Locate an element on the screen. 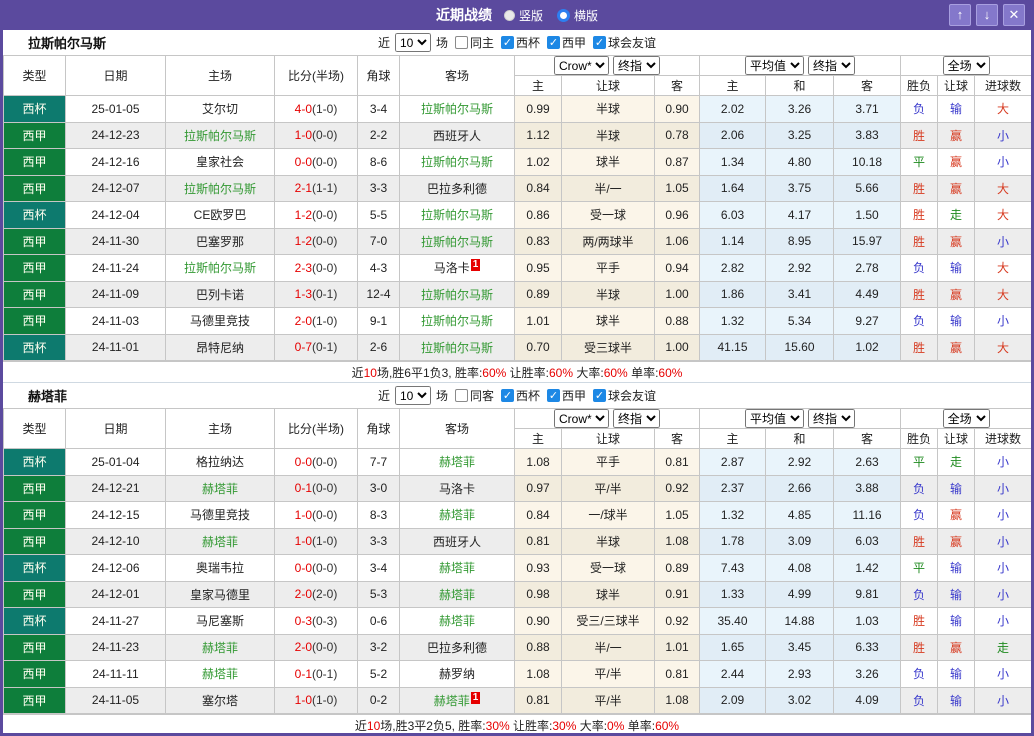 The width and height of the screenshot is (1034, 736). away-team-cell: 巴拉多利德 is located at coordinates (457, 647).